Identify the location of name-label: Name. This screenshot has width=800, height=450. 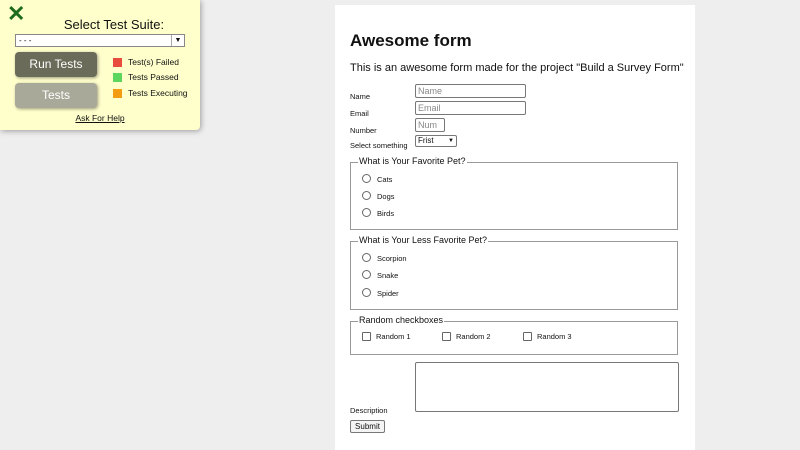
(360, 96).